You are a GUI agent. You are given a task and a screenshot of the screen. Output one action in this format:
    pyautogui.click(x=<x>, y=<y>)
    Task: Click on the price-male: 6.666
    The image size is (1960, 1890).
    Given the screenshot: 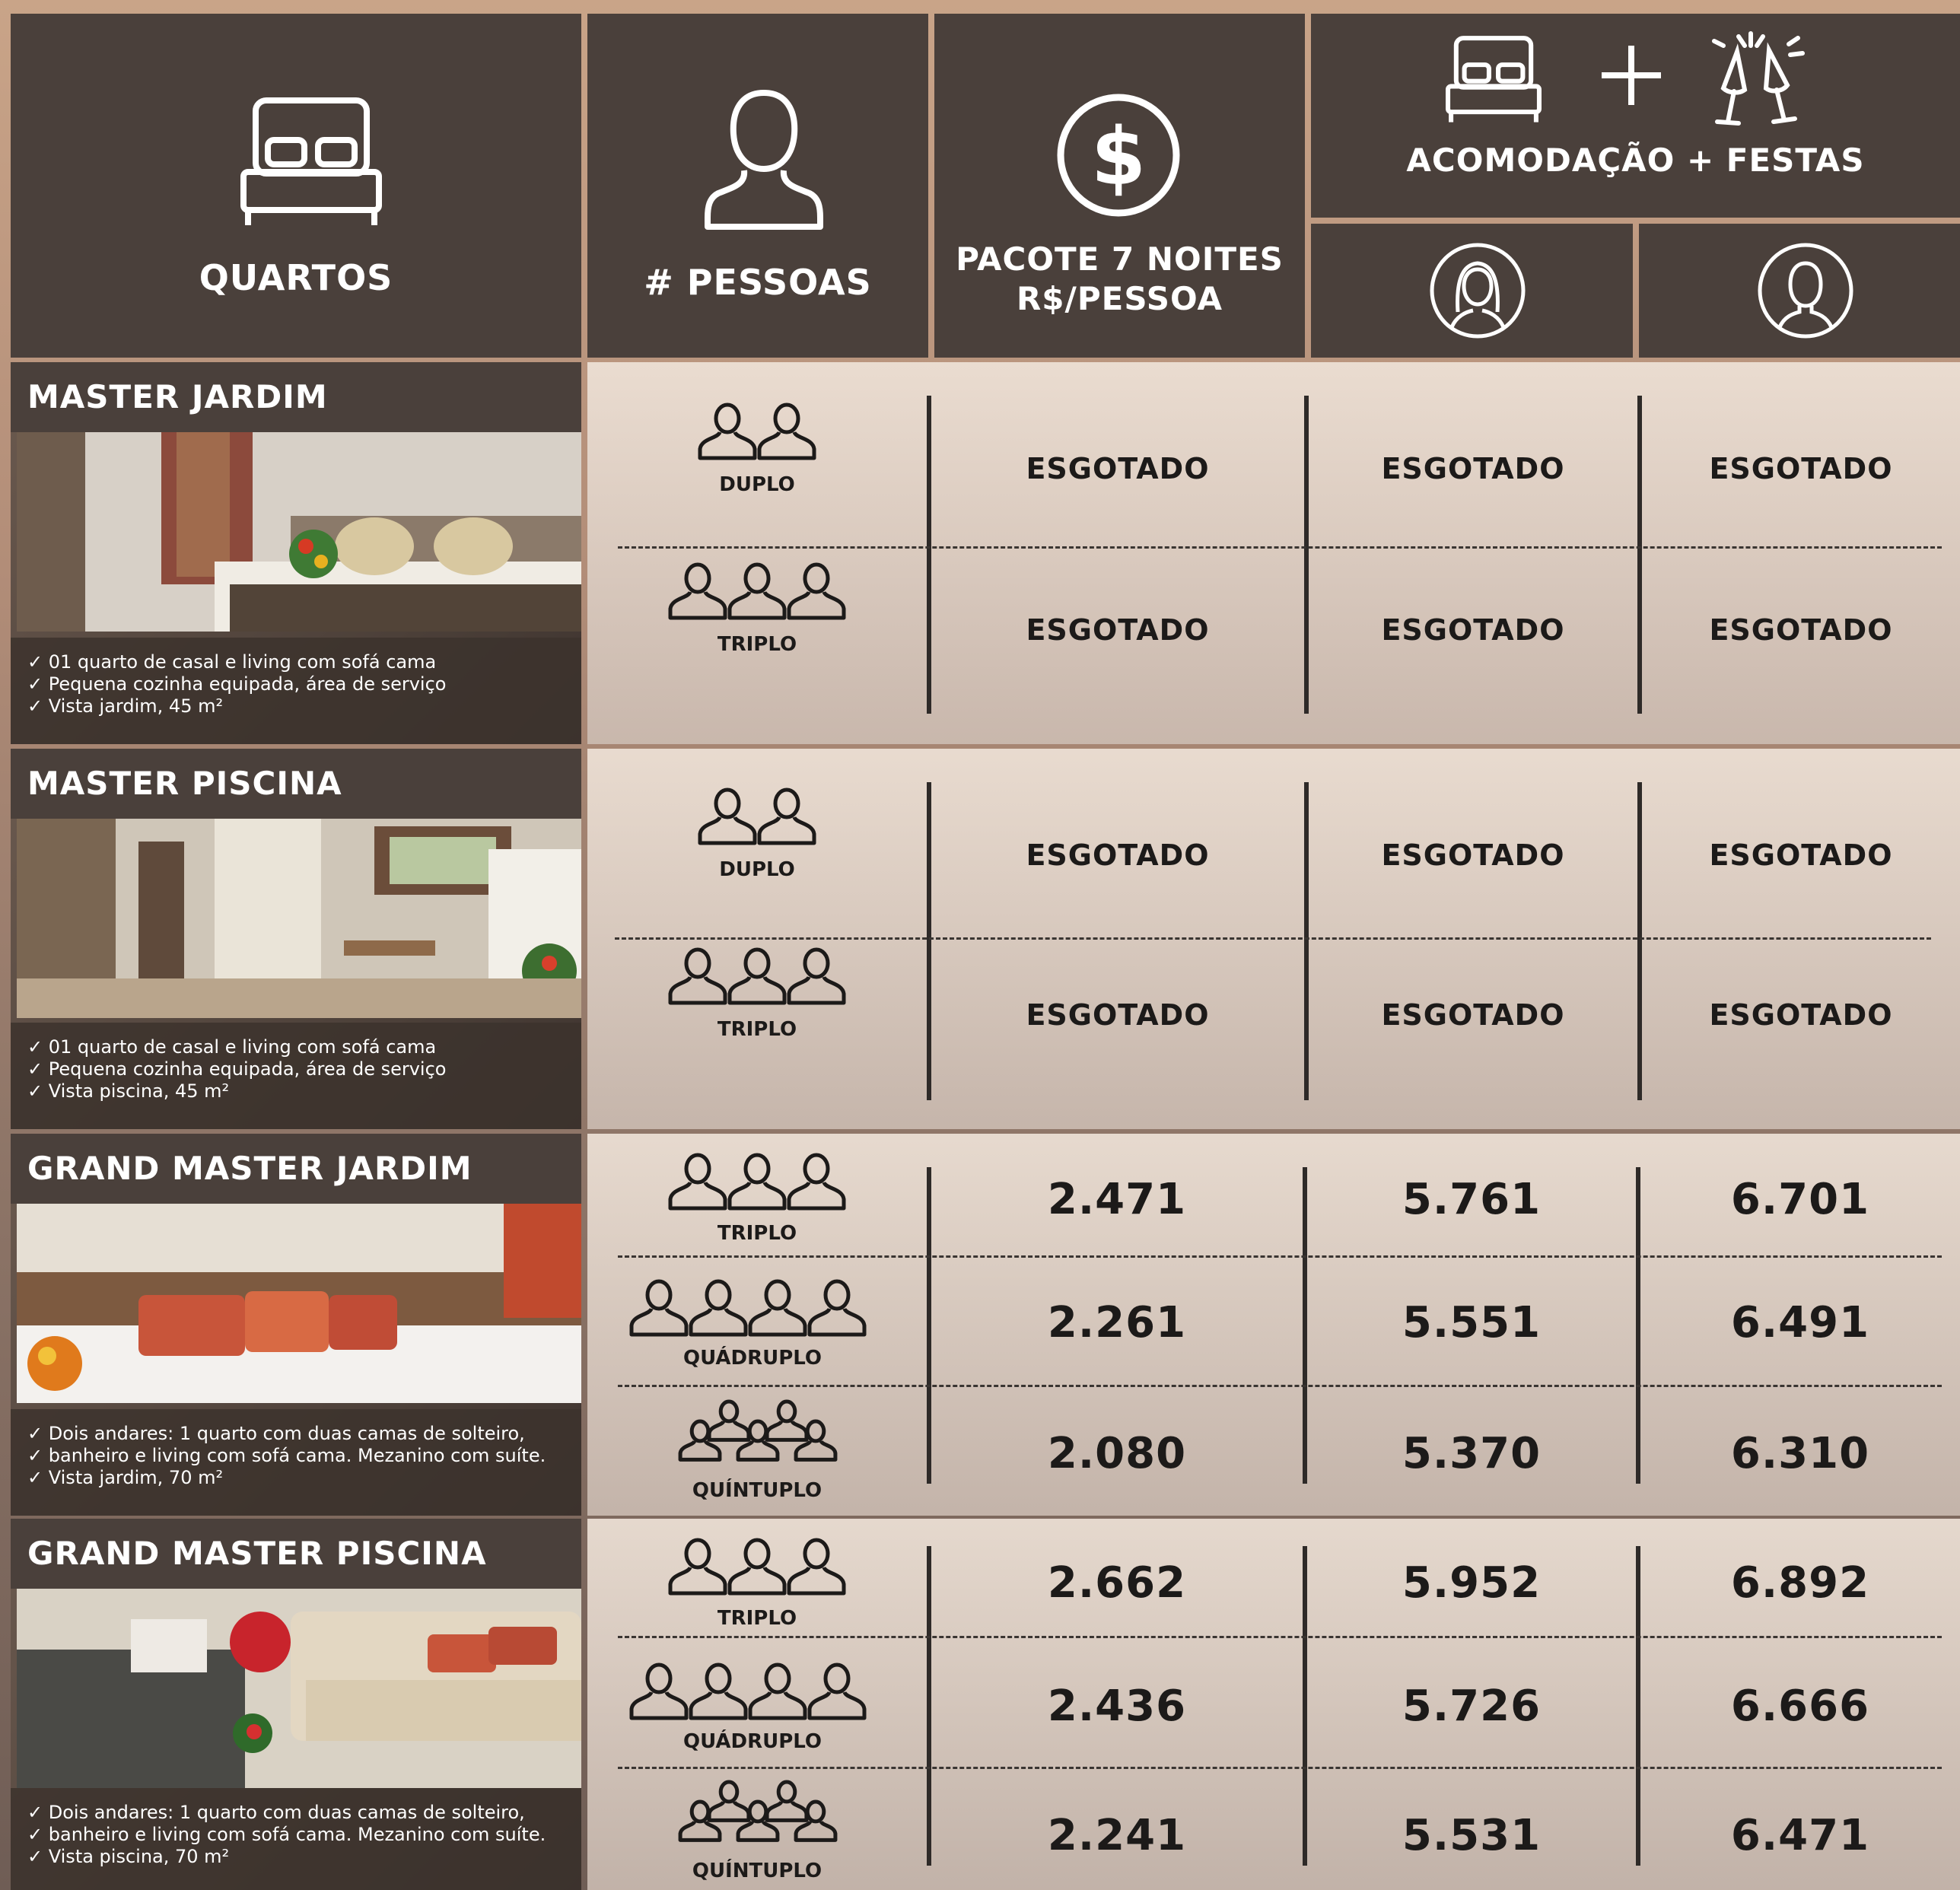 What is the action you would take?
    pyautogui.click(x=1800, y=1706)
    